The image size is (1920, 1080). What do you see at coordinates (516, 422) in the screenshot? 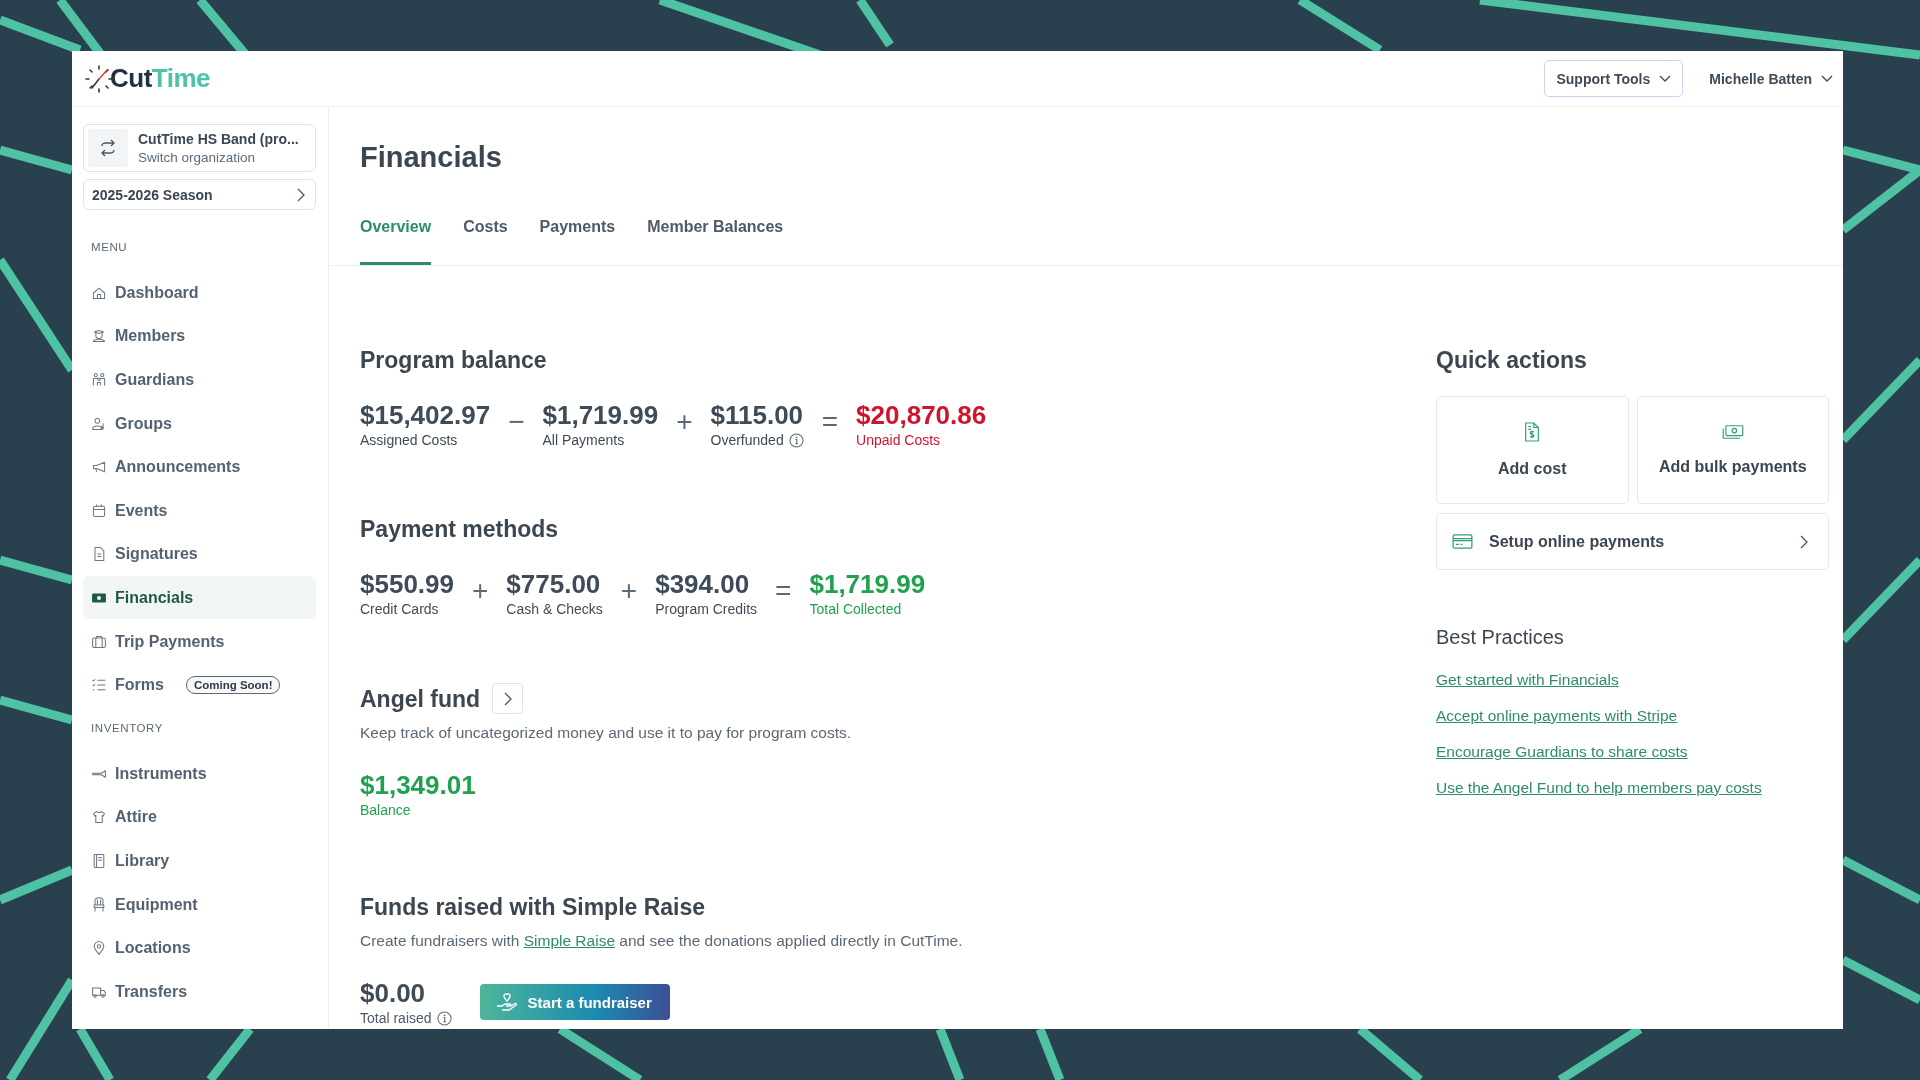
I see `minus-sign: −` at bounding box center [516, 422].